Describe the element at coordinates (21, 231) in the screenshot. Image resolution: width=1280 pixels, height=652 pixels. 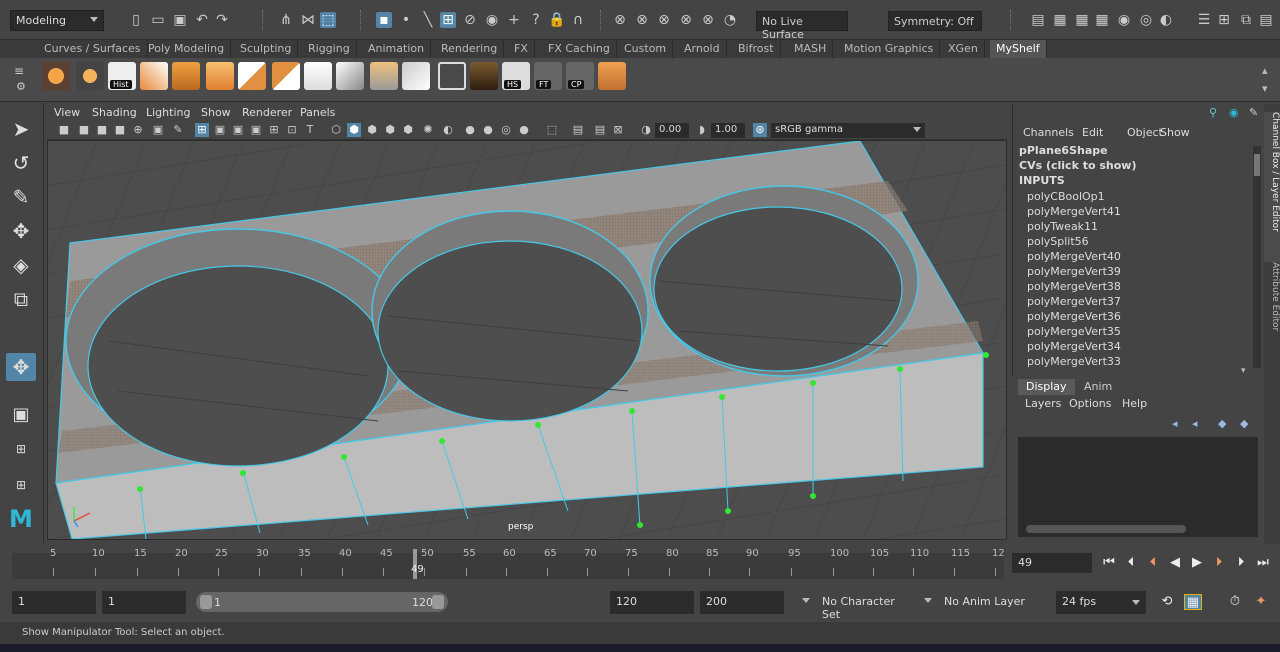
I see `move-tool-icon: ✥` at that location.